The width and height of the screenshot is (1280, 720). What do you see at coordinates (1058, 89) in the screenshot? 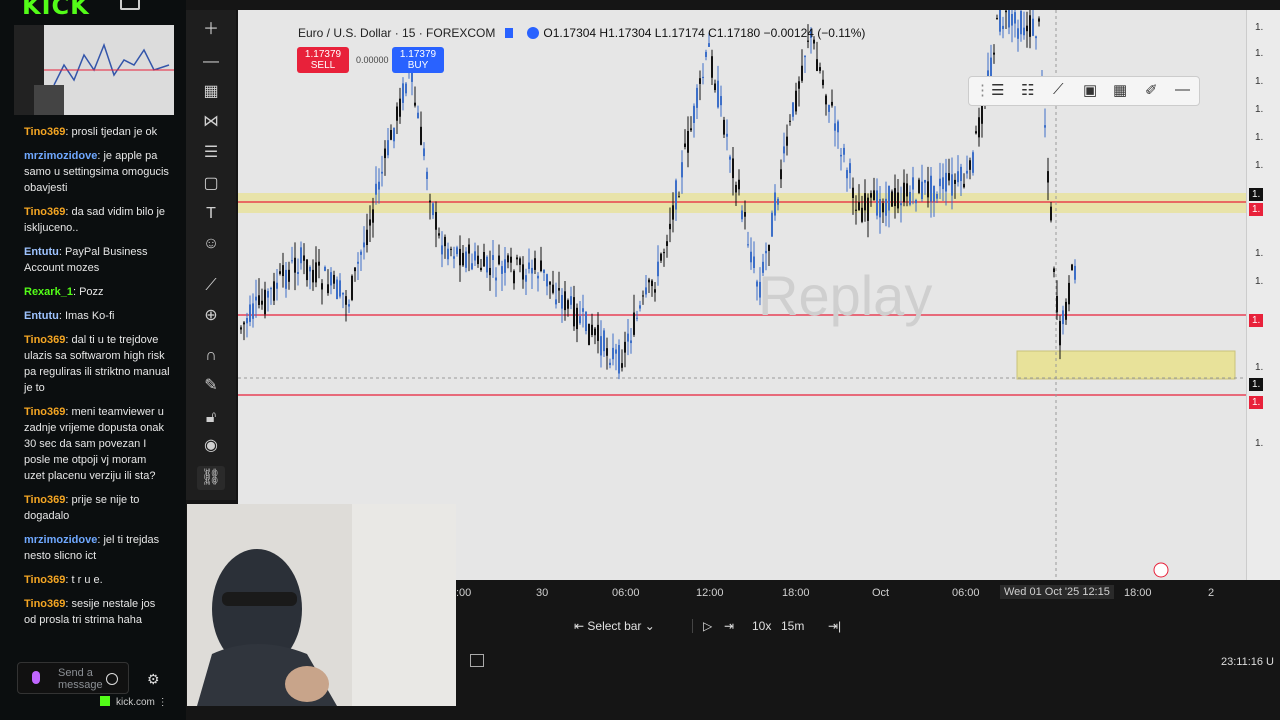
I see `line-tool-icon: ⟋` at bounding box center [1058, 89].